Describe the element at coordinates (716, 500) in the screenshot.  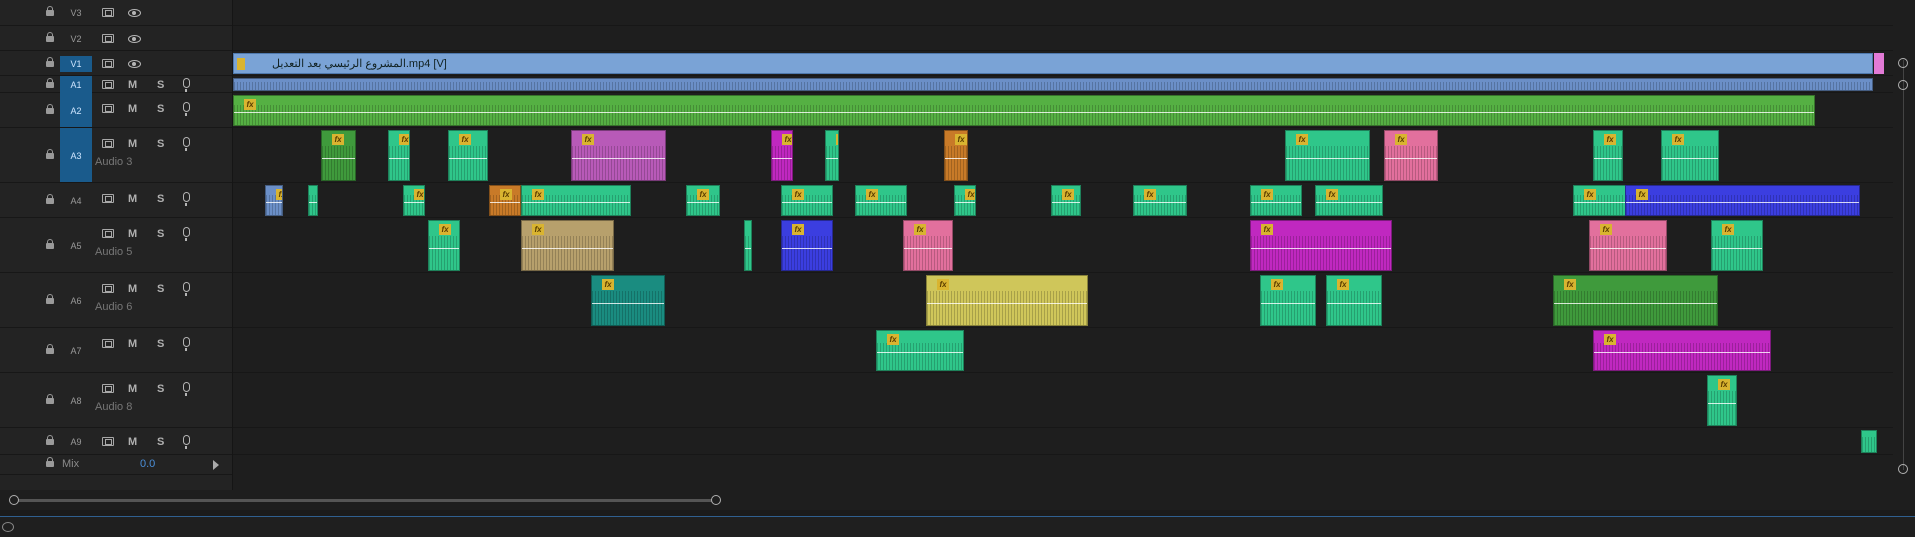
I see `horizontal-scroll-handle-right` at that location.